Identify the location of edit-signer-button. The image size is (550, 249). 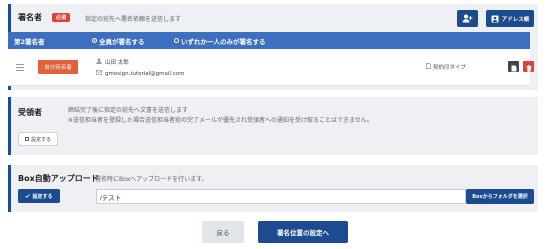
(513, 66).